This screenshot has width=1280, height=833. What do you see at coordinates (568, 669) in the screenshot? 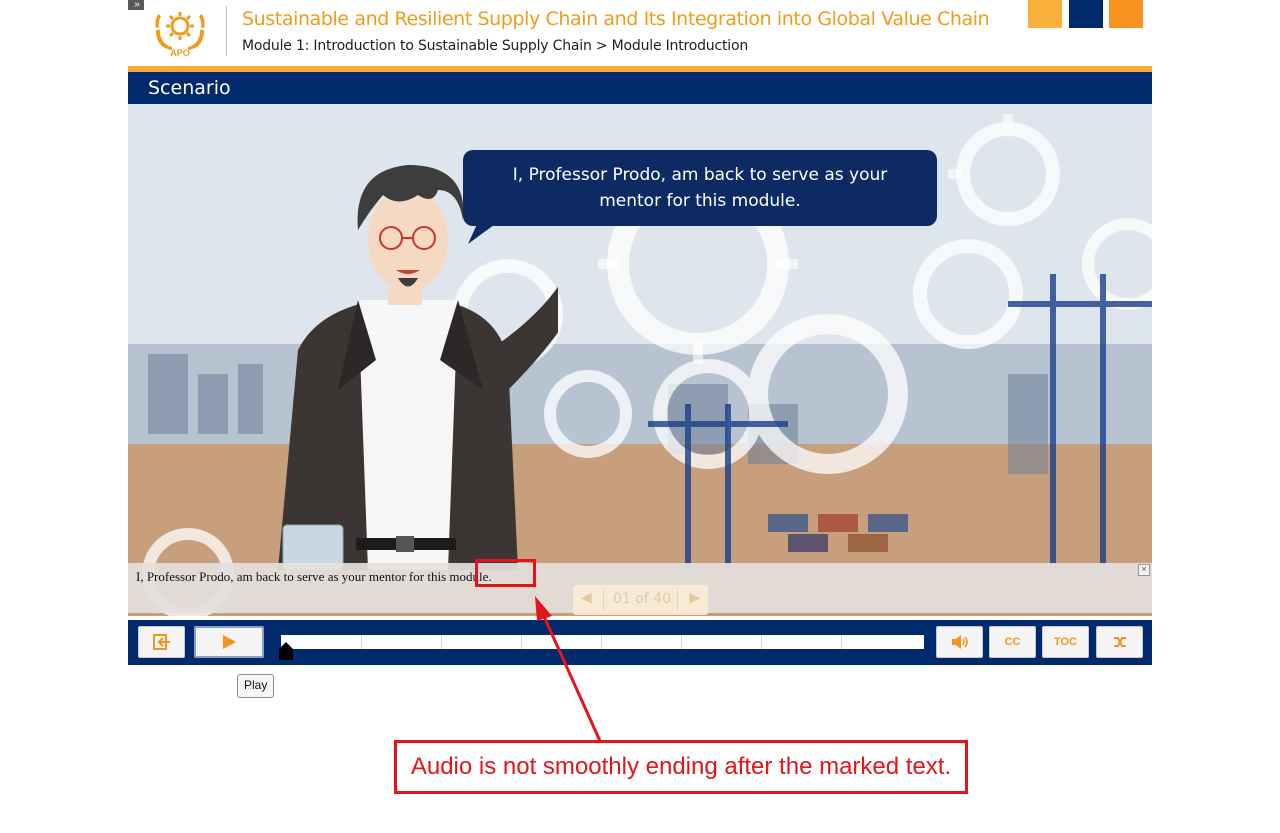
I see `annotation-arrow-icon` at bounding box center [568, 669].